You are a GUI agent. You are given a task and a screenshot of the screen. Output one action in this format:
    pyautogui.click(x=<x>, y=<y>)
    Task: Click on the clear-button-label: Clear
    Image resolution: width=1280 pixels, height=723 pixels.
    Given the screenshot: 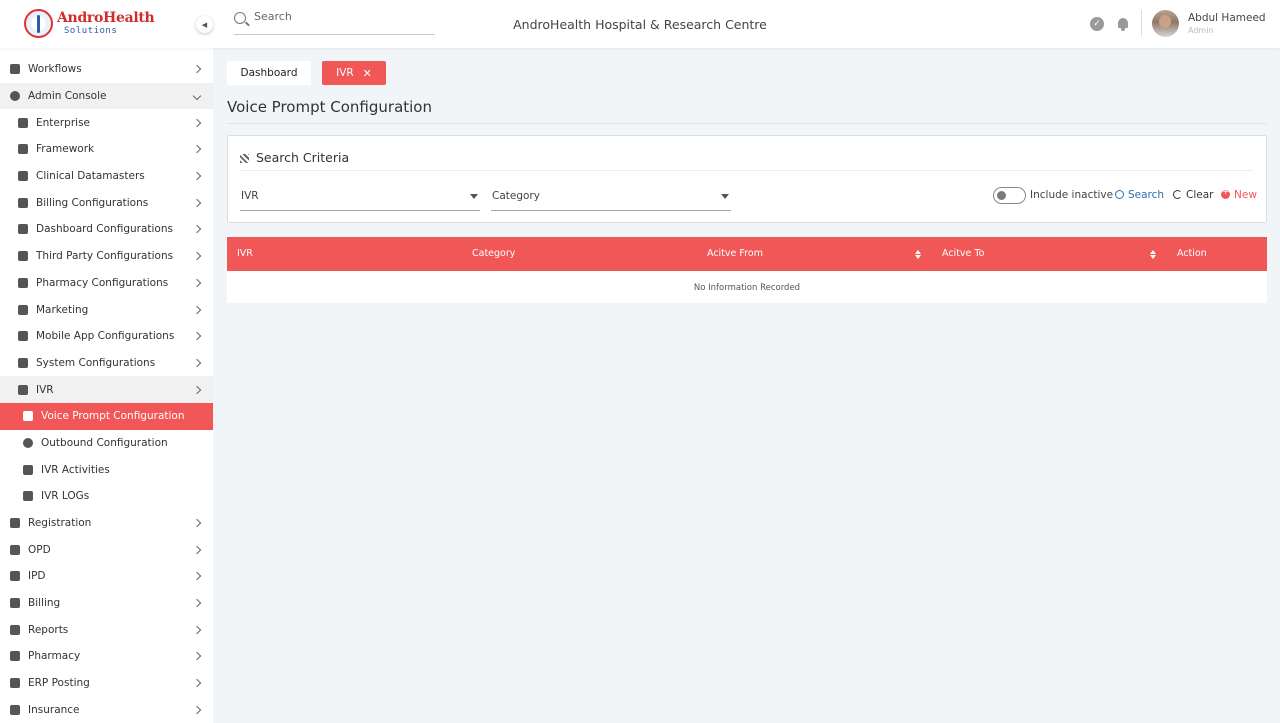 What is the action you would take?
    pyautogui.click(x=1200, y=195)
    